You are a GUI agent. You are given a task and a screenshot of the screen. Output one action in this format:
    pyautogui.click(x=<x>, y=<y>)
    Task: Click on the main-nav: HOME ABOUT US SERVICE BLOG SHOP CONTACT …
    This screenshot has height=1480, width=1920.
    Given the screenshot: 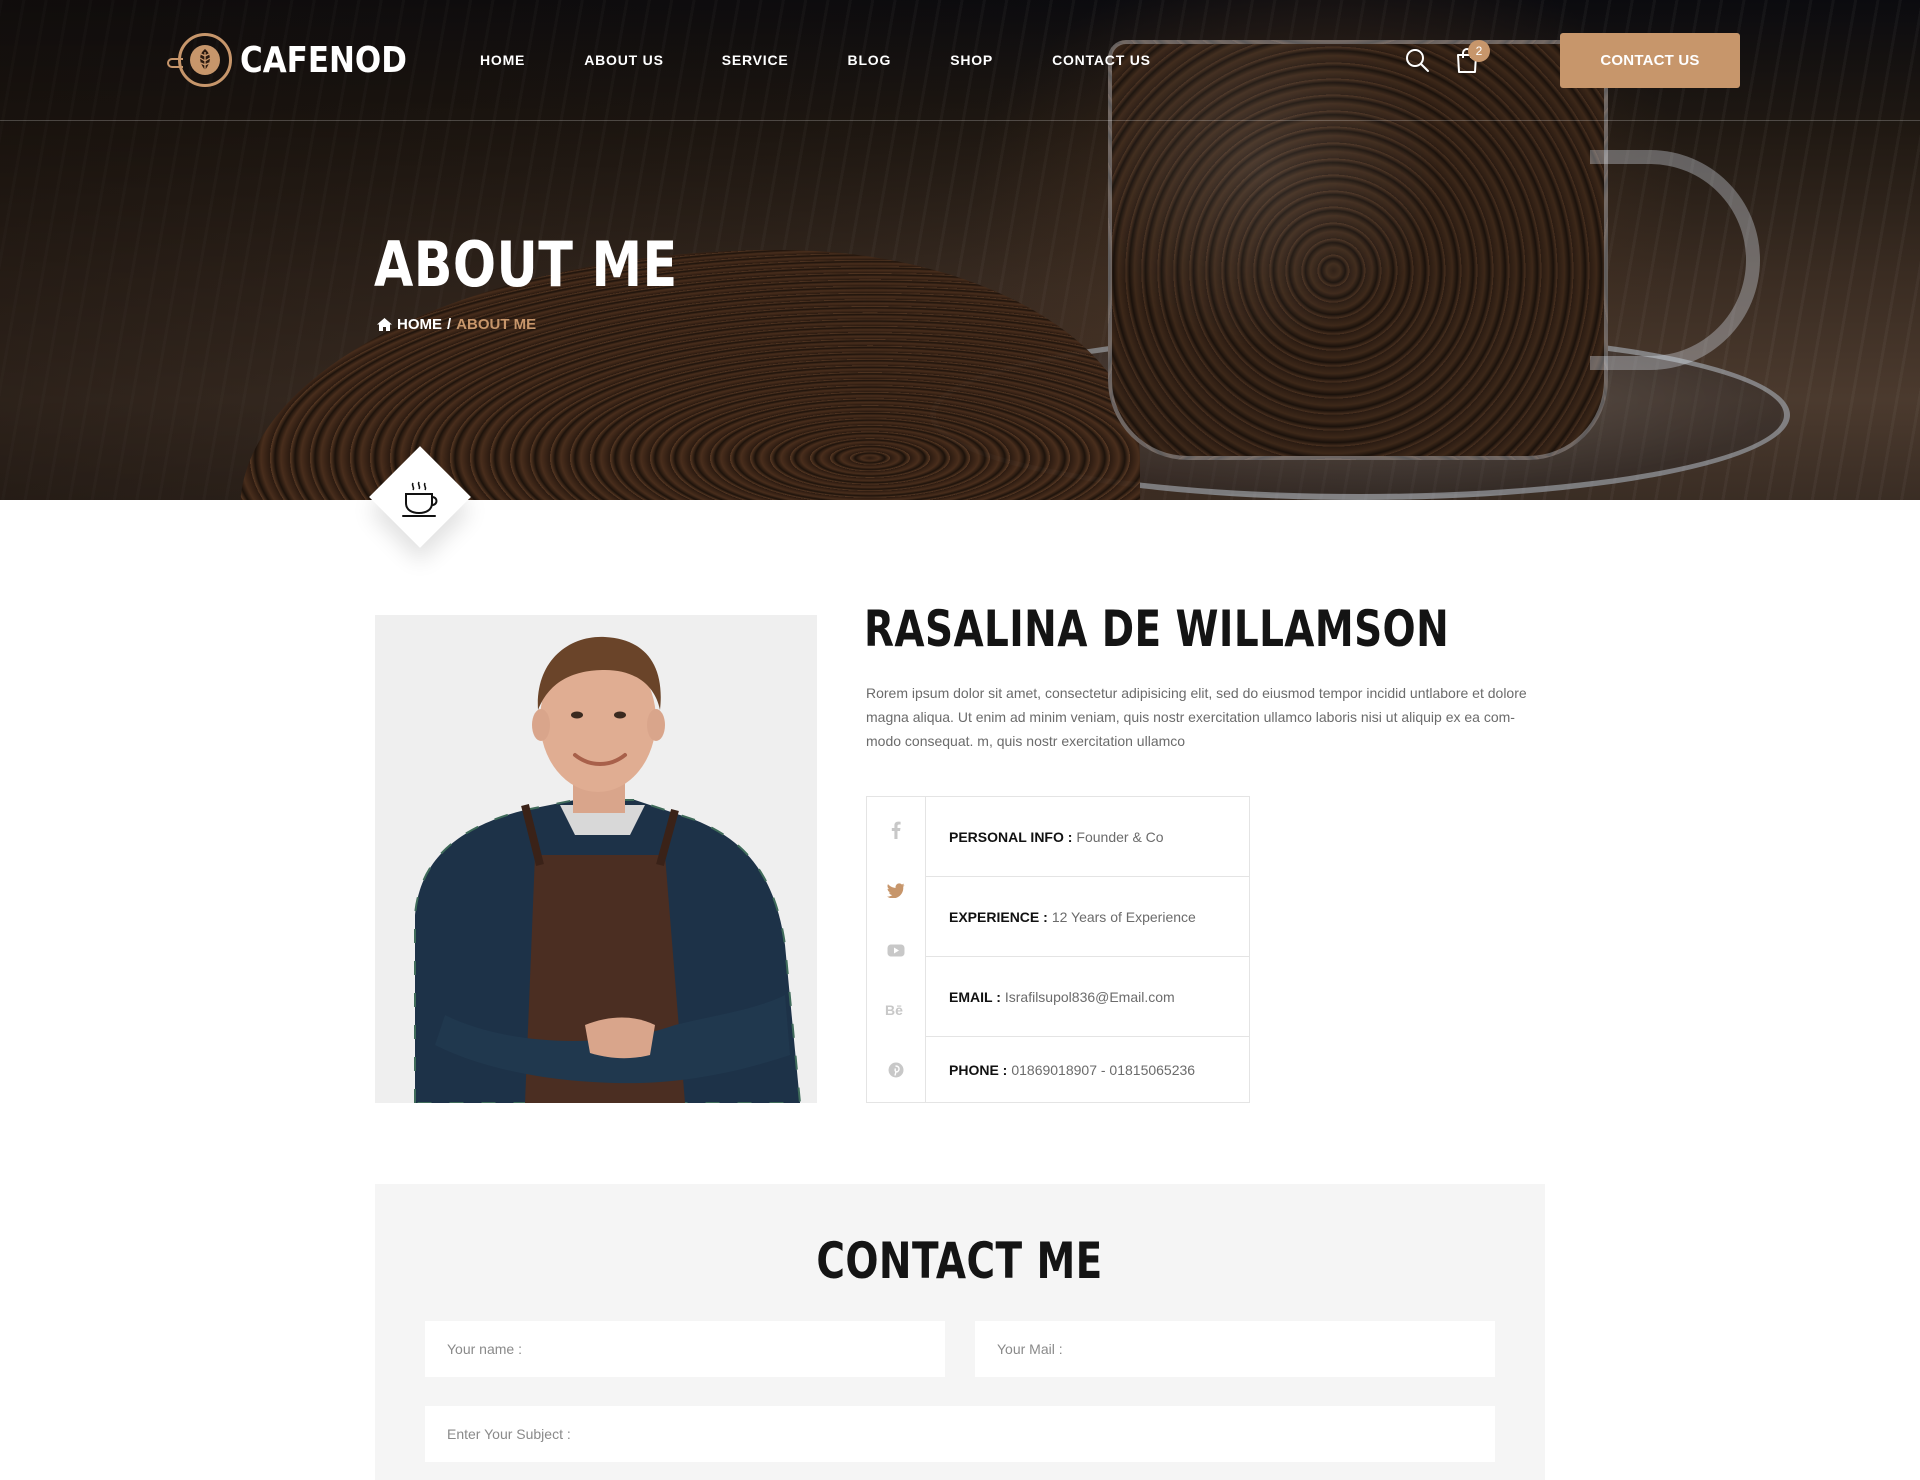 What is the action you would take?
    pyautogui.click(x=845, y=60)
    